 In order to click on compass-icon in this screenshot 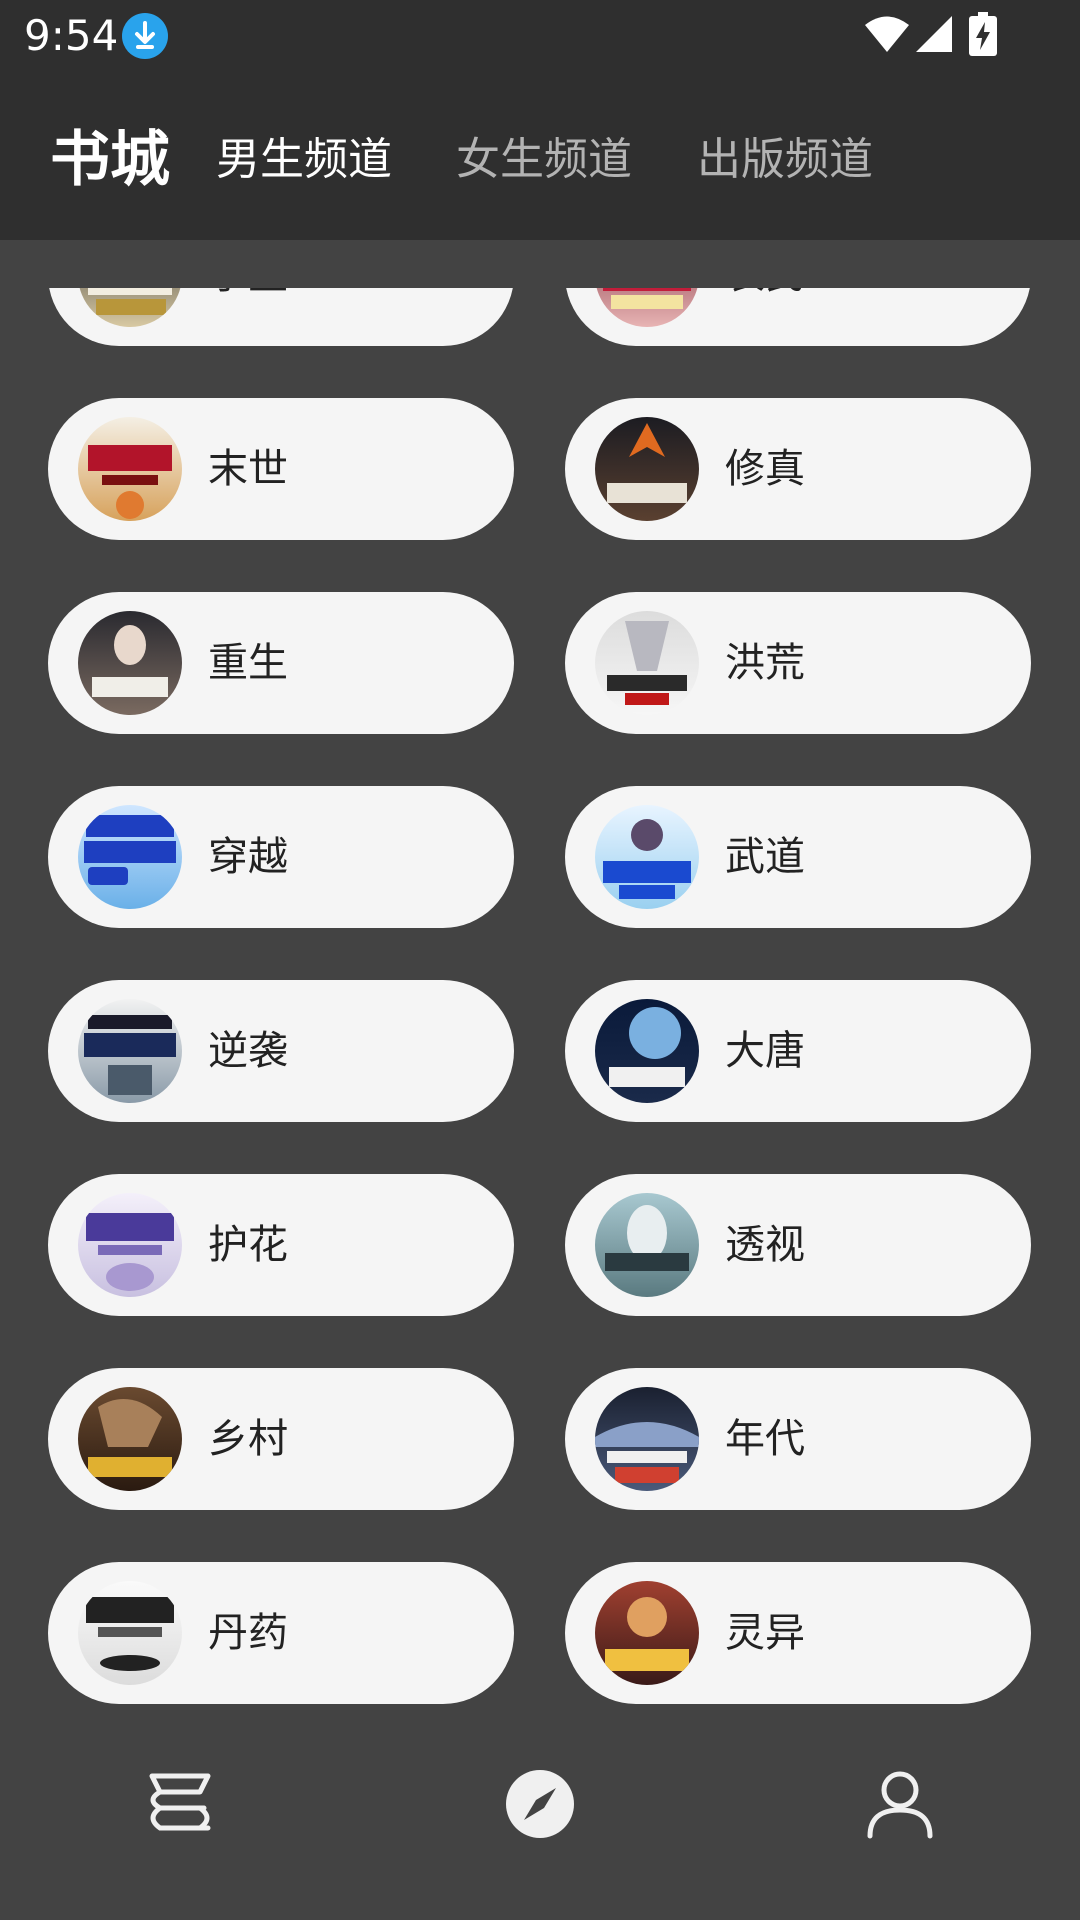, I will do `click(540, 1804)`.